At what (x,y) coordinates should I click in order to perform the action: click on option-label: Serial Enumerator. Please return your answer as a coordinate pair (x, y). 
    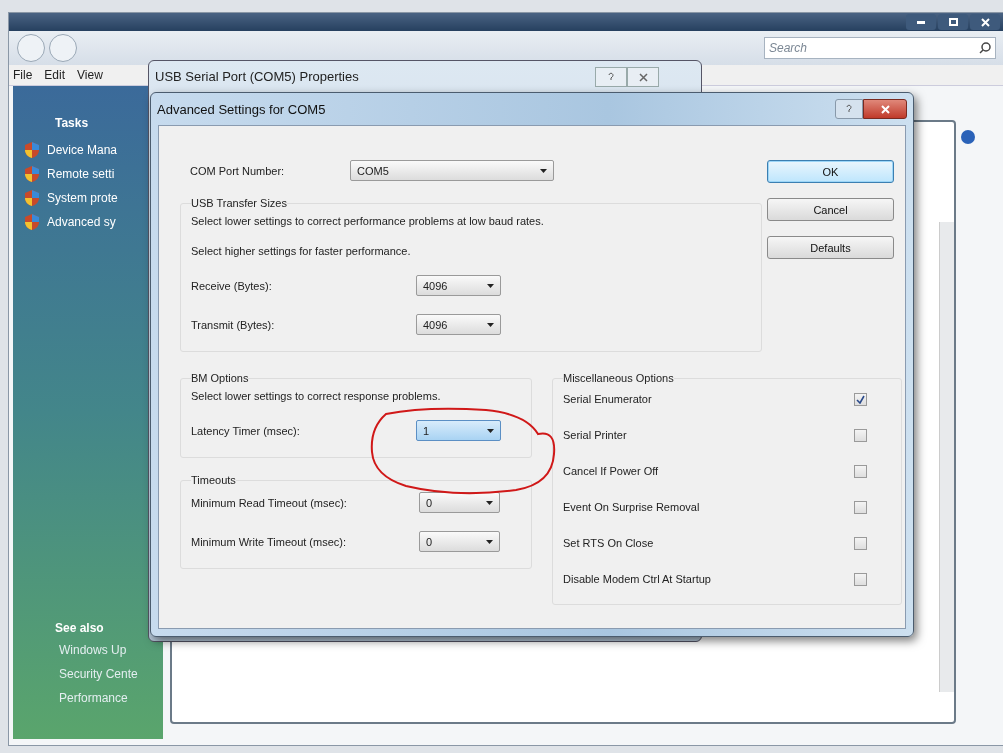
    Looking at the image, I should click on (607, 399).